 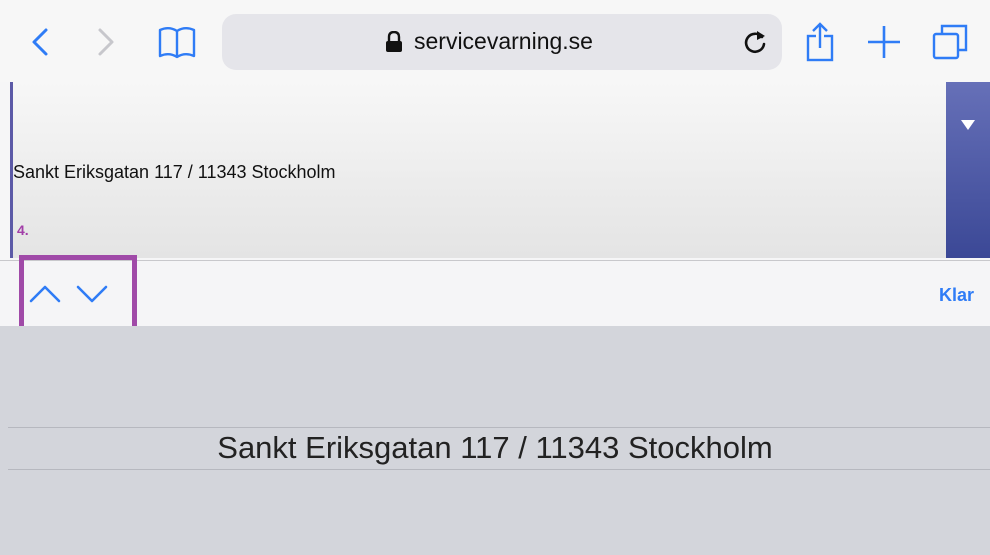 I want to click on picker-selected-option: Sankt Eriksgatan 117 / 11343 Stockholm, so click(x=495, y=448).